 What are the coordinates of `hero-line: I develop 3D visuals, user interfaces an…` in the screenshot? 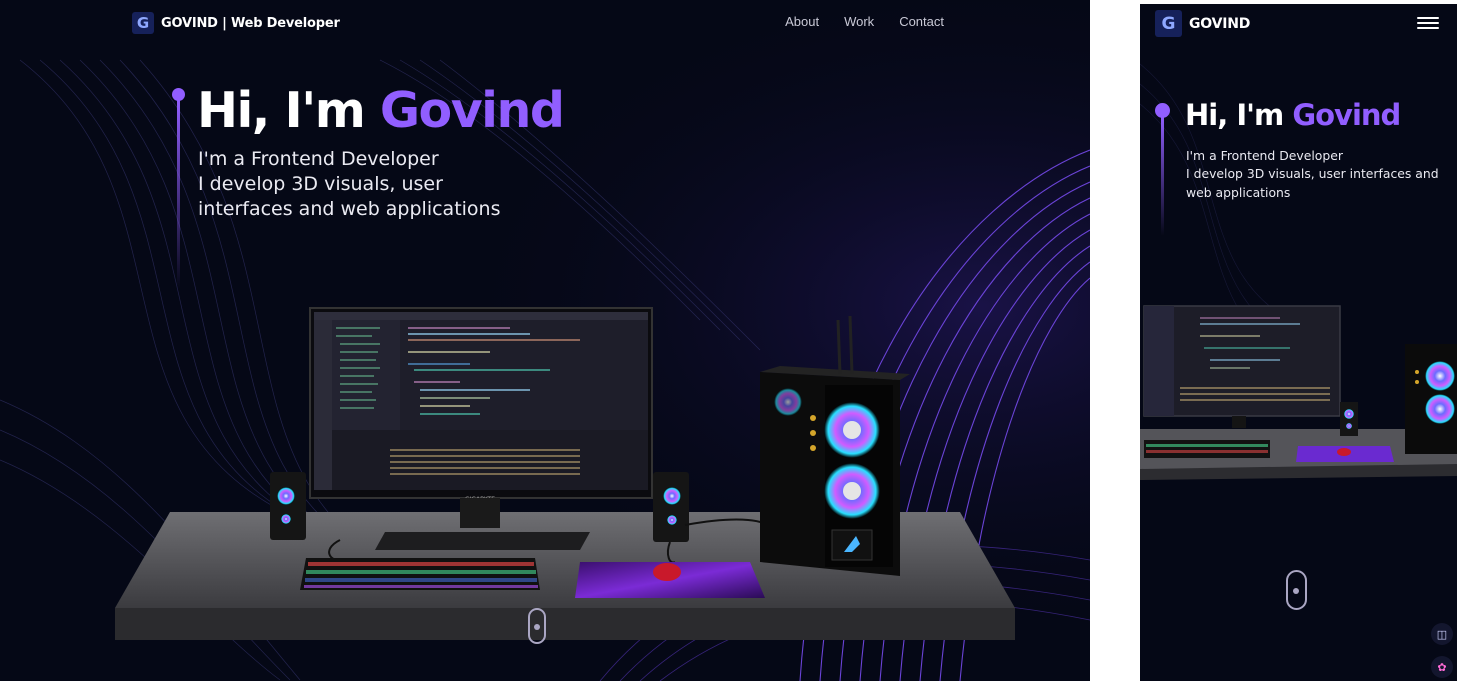 It's located at (1312, 174).